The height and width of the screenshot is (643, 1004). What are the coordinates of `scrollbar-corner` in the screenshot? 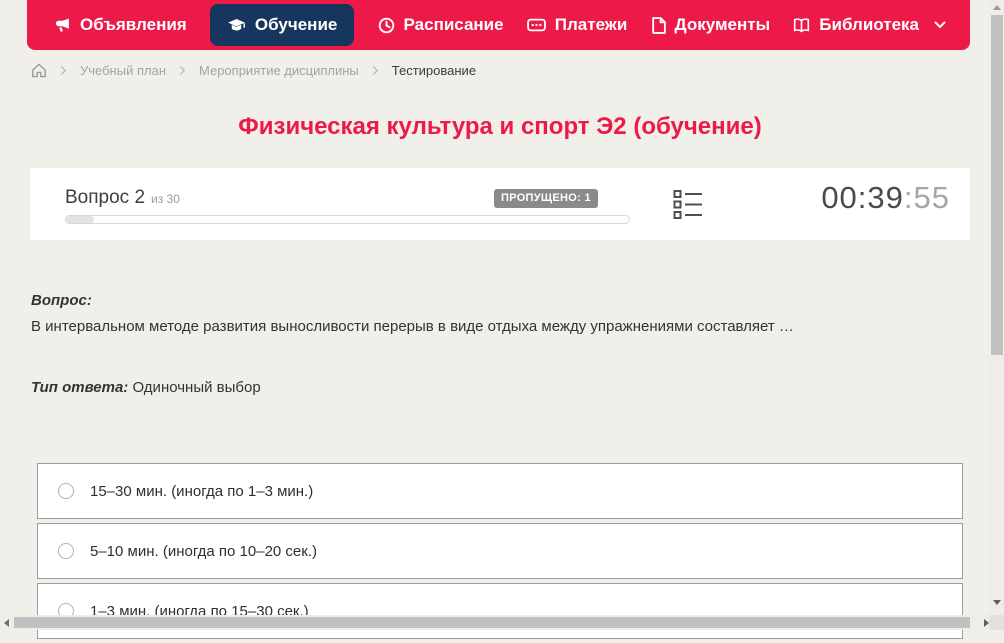 It's located at (996, 622).